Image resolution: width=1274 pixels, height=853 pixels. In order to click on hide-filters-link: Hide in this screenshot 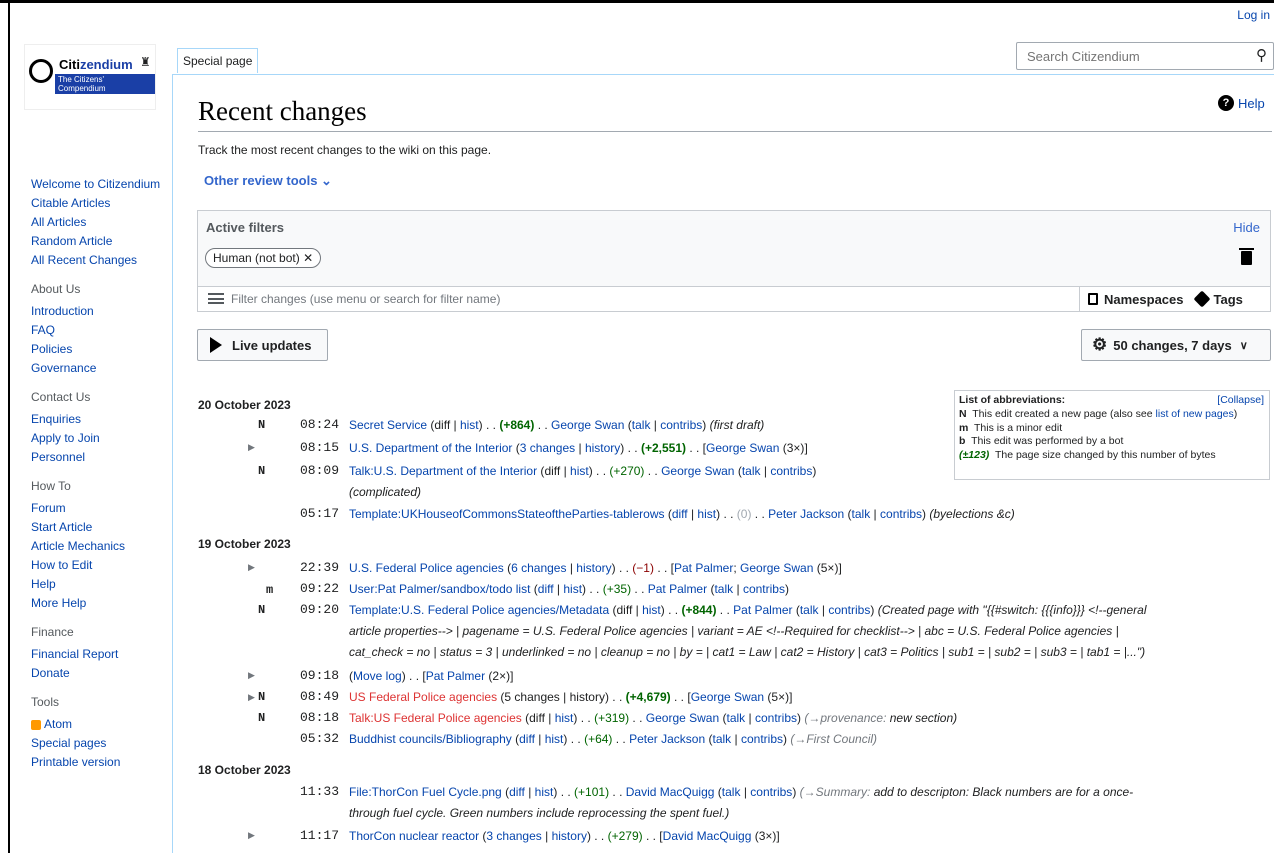, I will do `click(1246, 227)`.